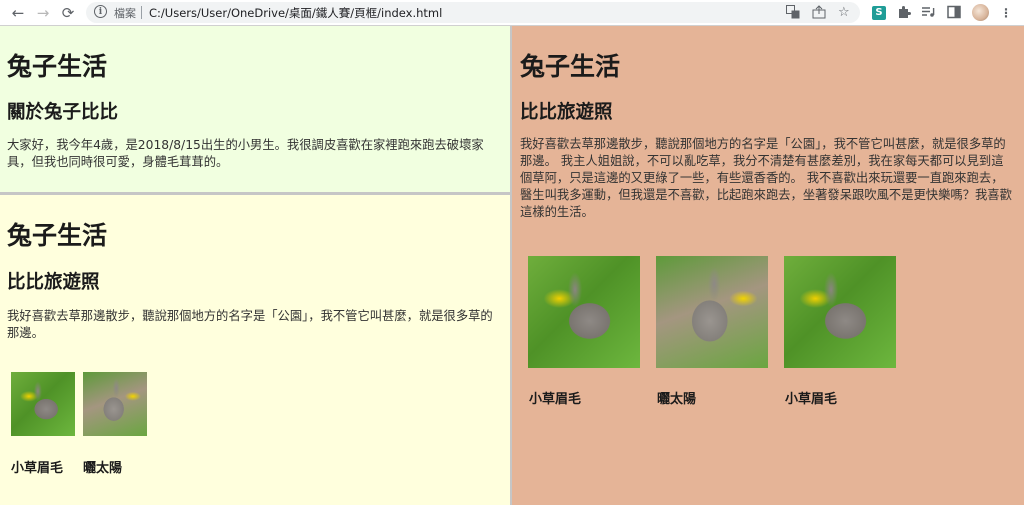 Image resolution: width=1024 pixels, height=505 pixels. I want to click on forward-icon: →, so click(43, 13).